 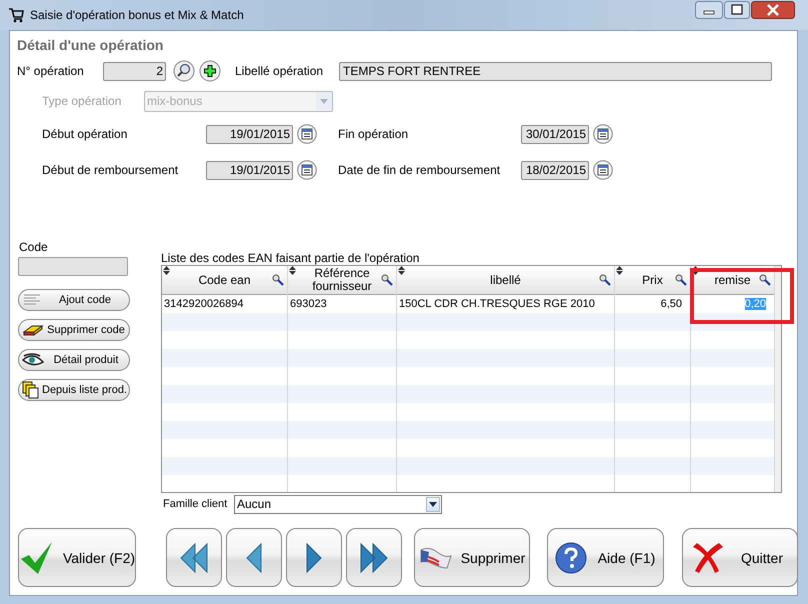 I want to click on column-header: Code ean, so click(x=224, y=280).